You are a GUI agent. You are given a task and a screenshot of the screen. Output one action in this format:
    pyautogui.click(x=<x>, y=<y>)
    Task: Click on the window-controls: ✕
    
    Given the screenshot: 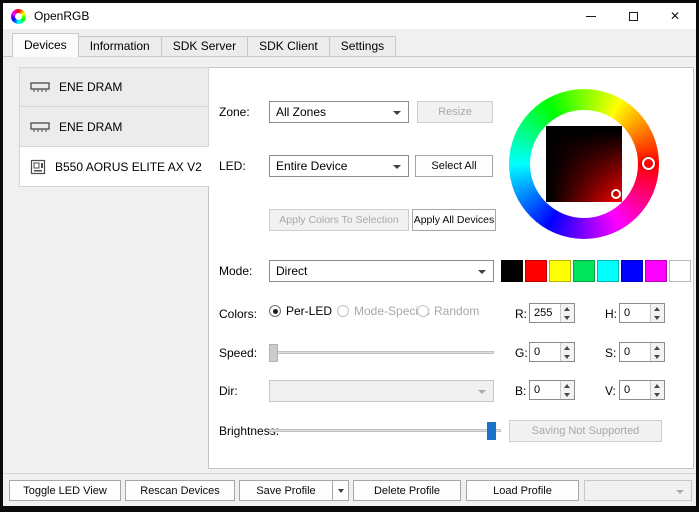 What is the action you would take?
    pyautogui.click(x=633, y=16)
    